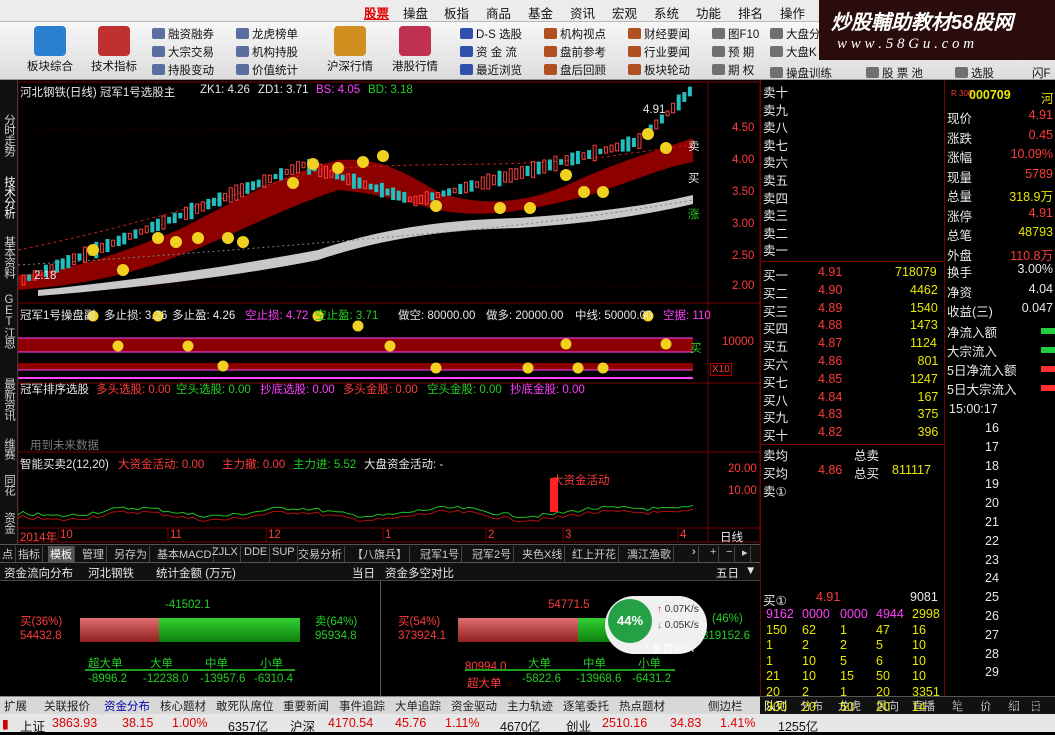 The image size is (1055, 735). I want to click on status-capital-drive: 资金驱动, so click(474, 706).